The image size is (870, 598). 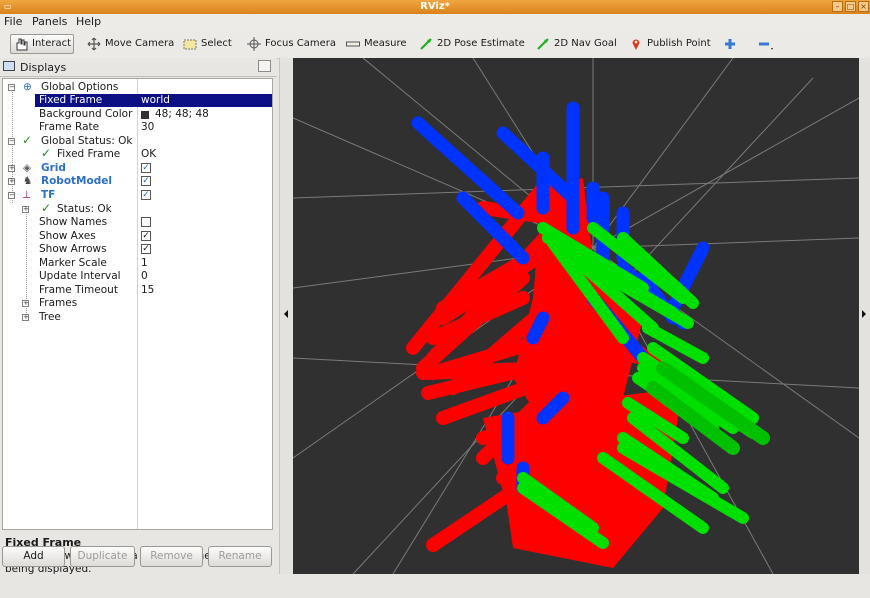 What do you see at coordinates (146, 222) in the screenshot?
I see `show-names-checkbox` at bounding box center [146, 222].